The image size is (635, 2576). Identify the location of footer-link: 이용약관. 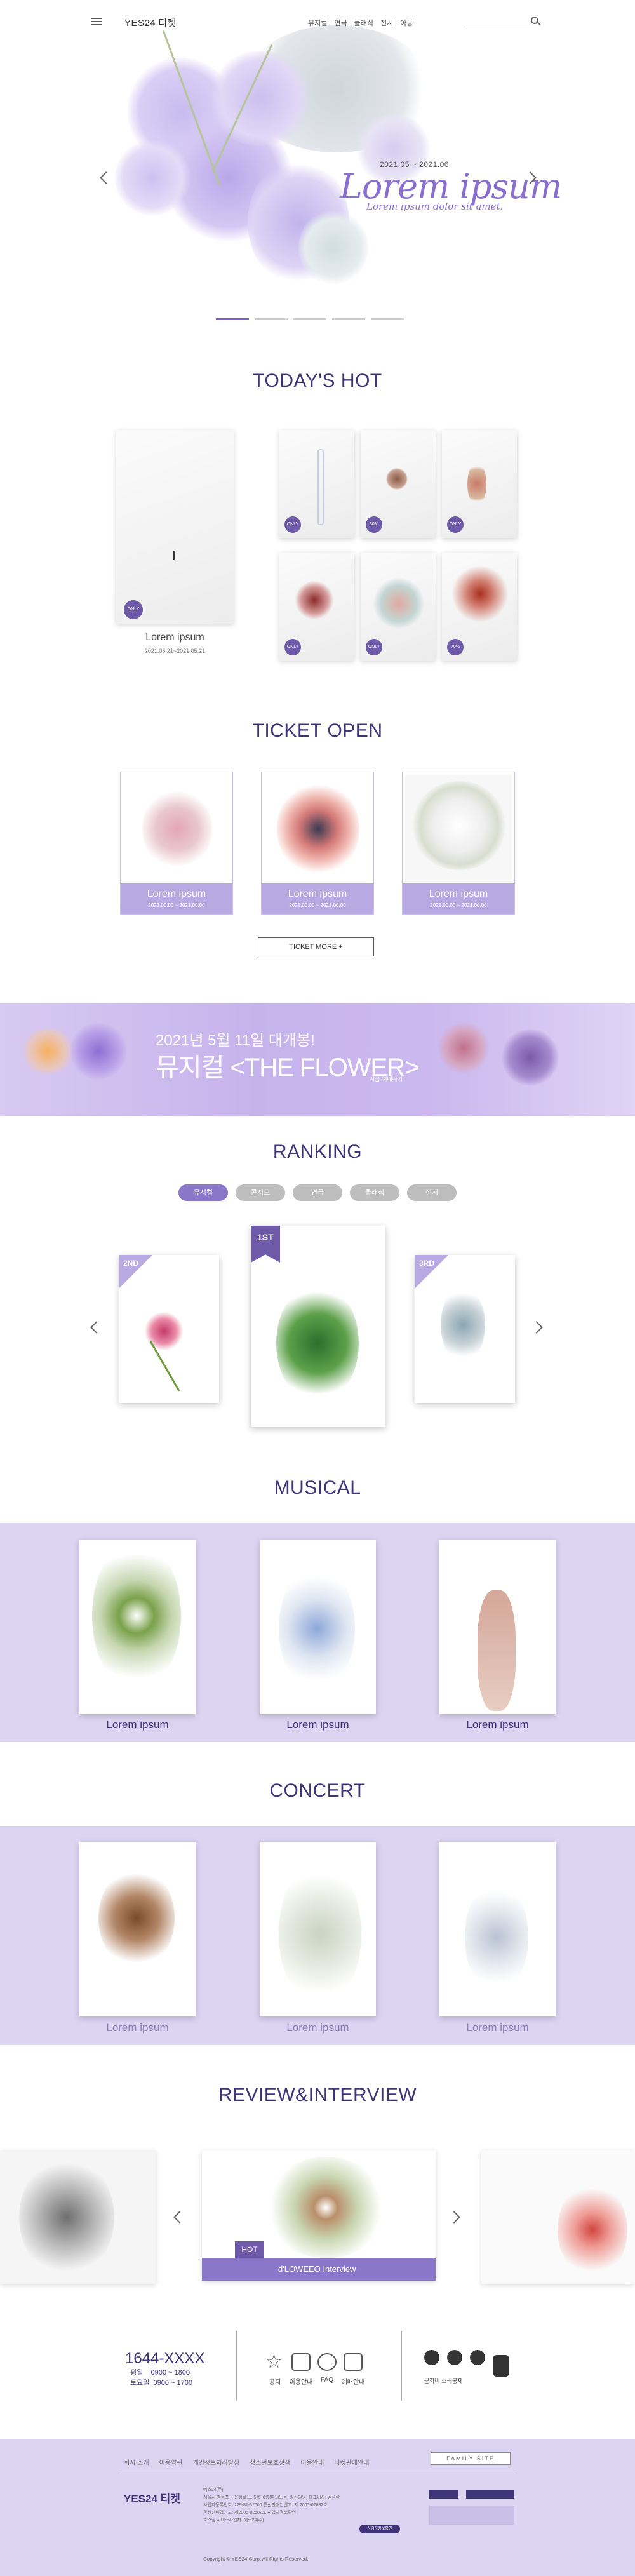
(171, 2462).